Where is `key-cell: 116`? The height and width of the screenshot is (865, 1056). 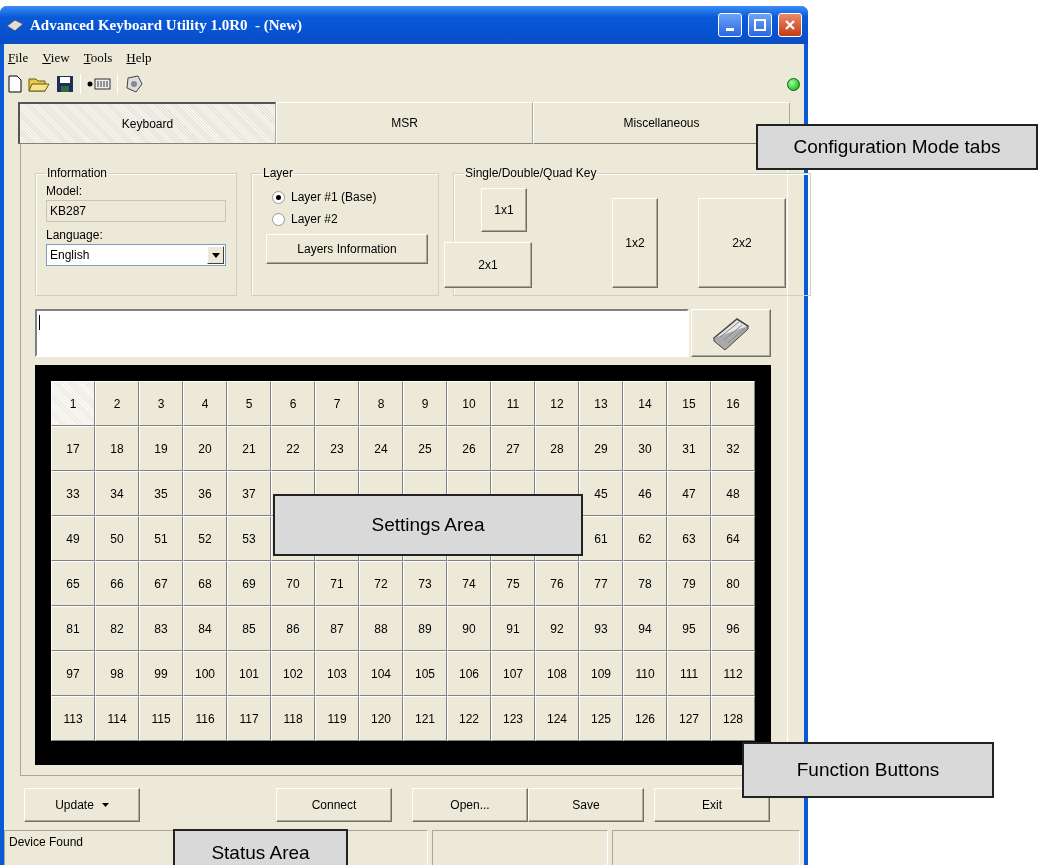
key-cell: 116 is located at coordinates (205, 718).